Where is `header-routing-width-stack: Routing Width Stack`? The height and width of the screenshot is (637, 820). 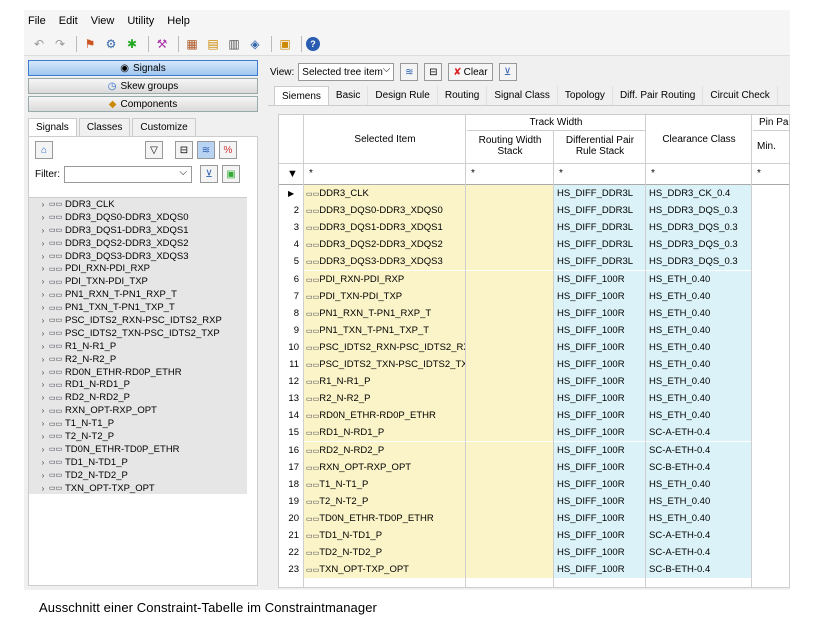 header-routing-width-stack: Routing Width Stack is located at coordinates (510, 146).